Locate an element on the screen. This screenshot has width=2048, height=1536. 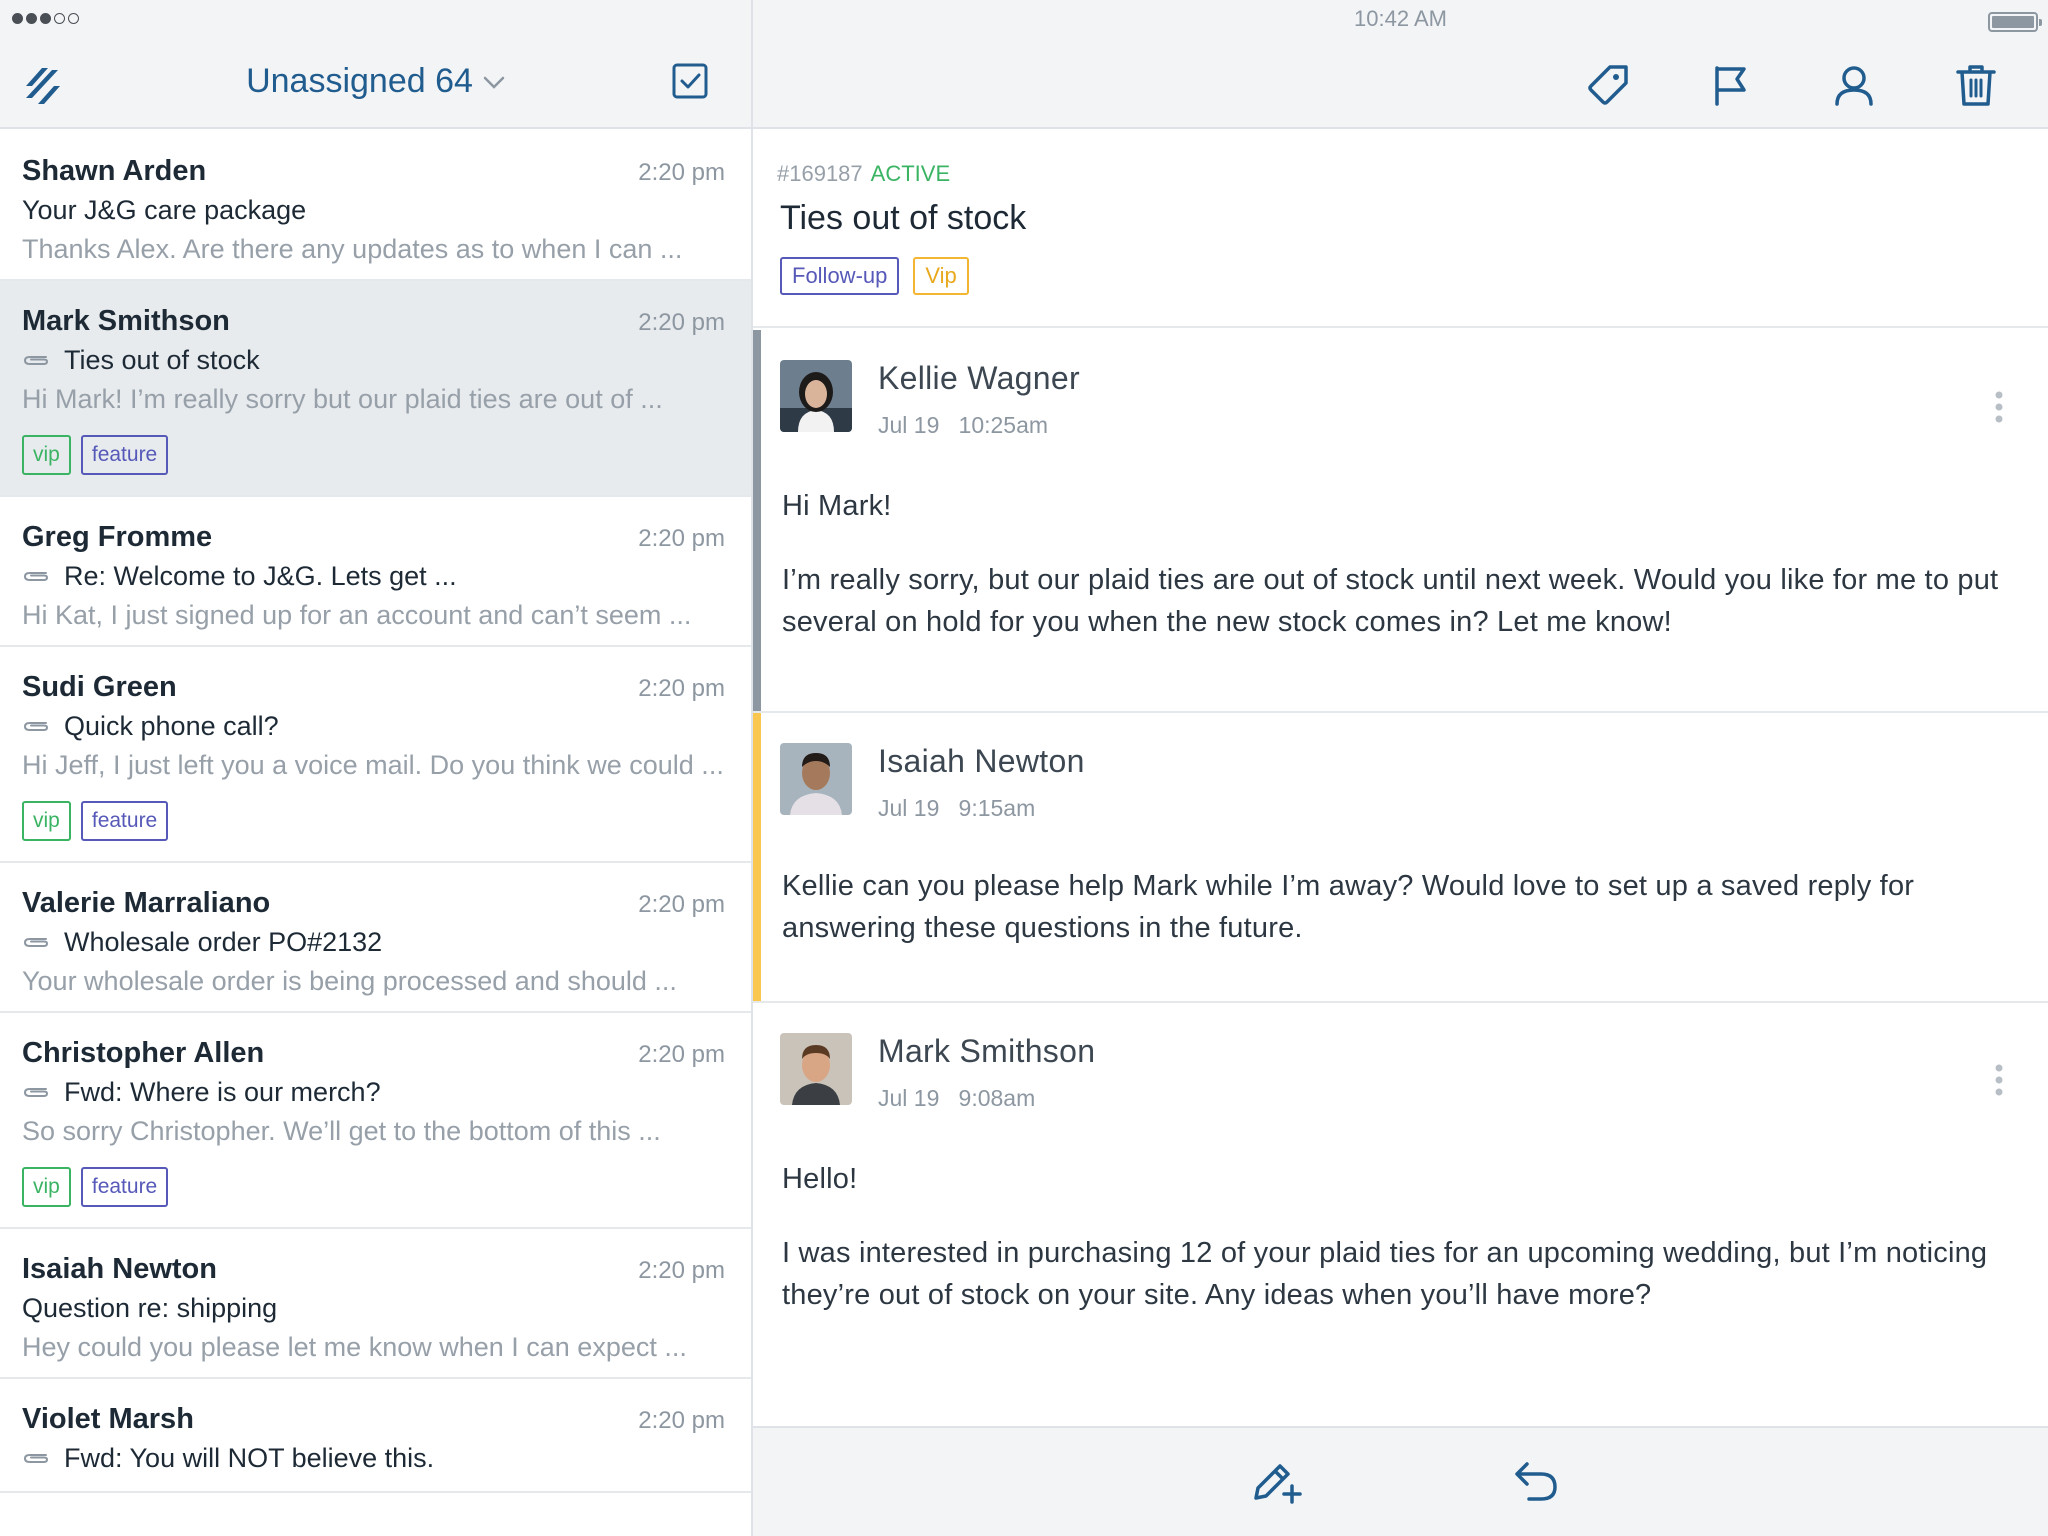
customer-name: Christopher Allen is located at coordinates (143, 1053).